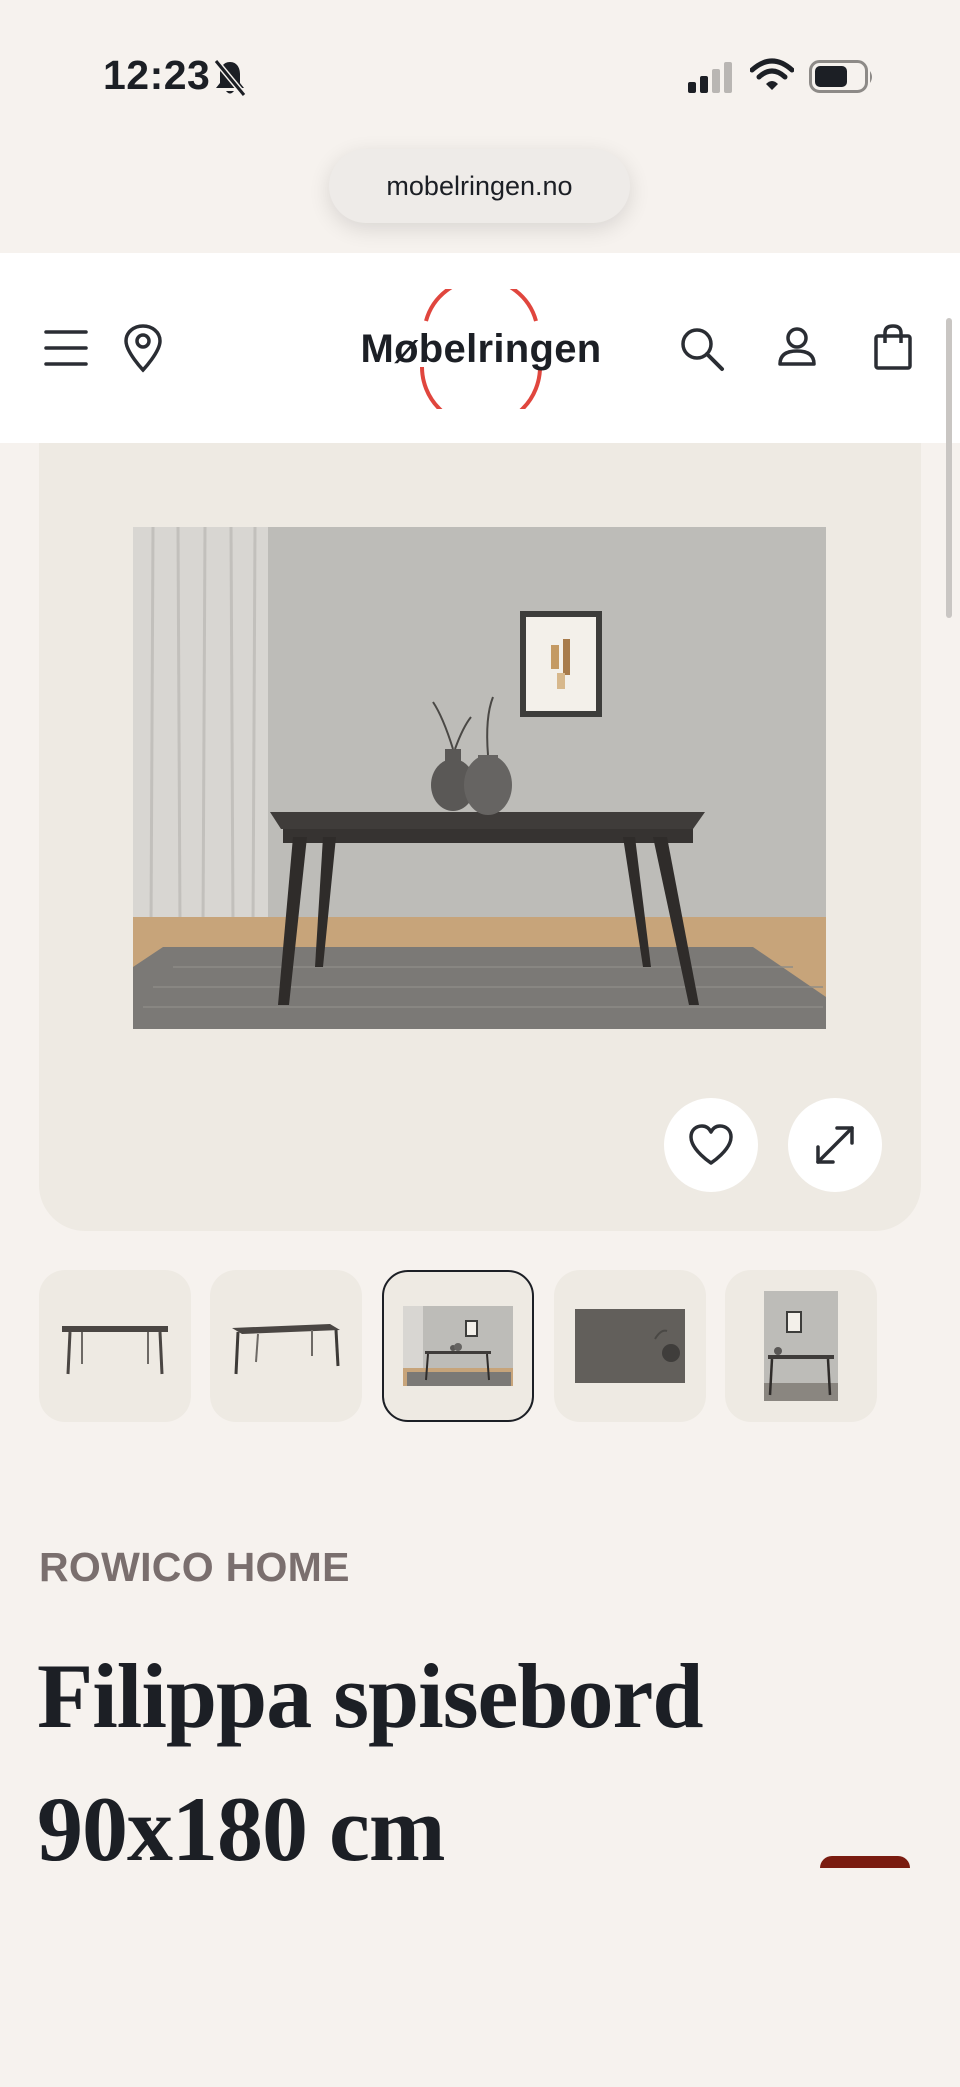 The image size is (960, 2087). I want to click on wifi-icon, so click(772, 74).